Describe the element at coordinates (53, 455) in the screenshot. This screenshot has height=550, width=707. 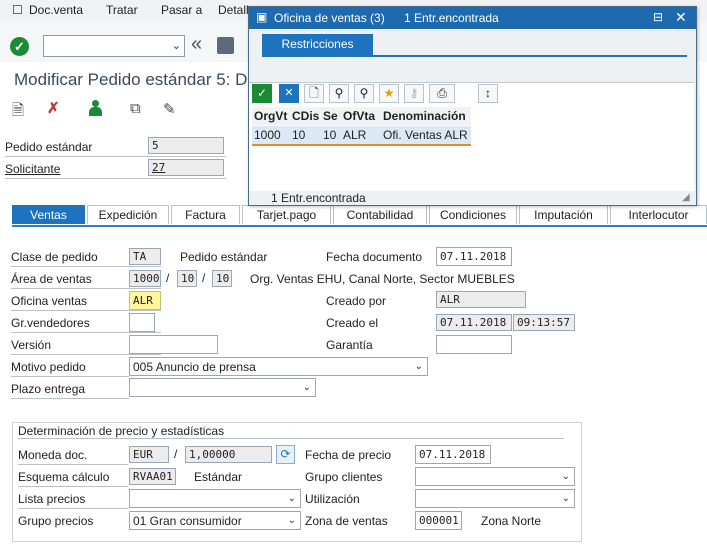
I see `moneda-label: Moneda doc.` at that location.